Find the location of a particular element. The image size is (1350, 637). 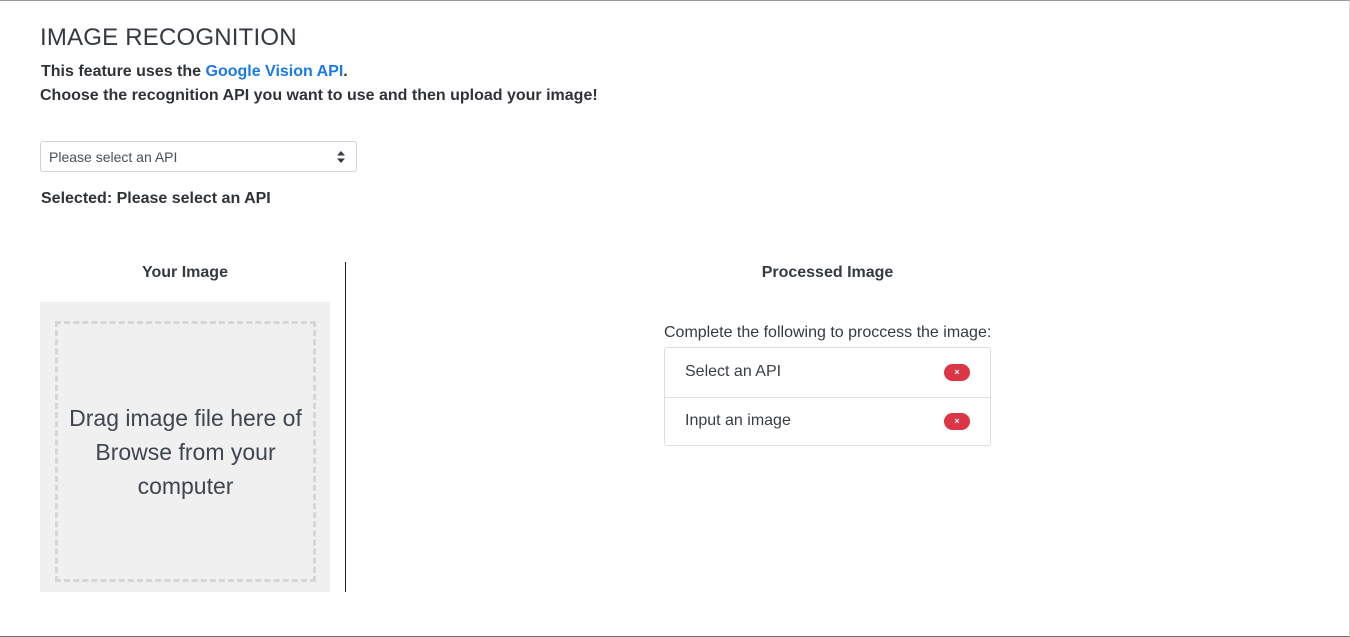

api-select-value: Please select an API is located at coordinates (113, 156).